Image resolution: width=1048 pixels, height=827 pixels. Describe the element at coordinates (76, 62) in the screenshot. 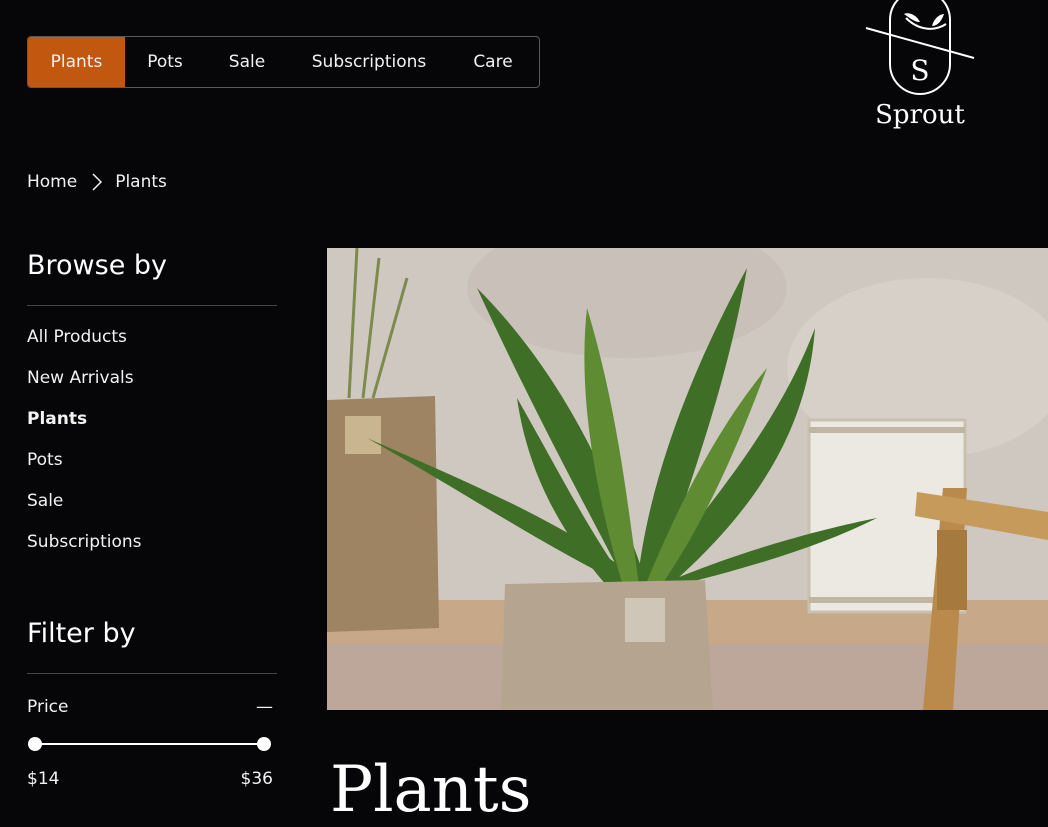

I see `nav-plants: Plants` at that location.